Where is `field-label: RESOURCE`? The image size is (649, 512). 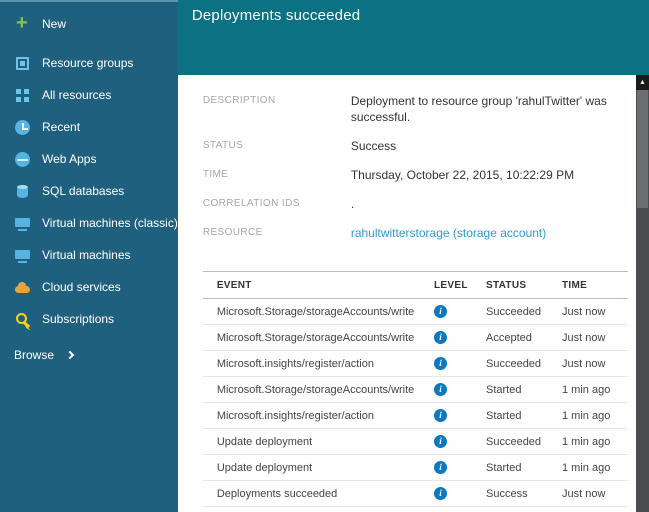 field-label: RESOURCE is located at coordinates (232, 232).